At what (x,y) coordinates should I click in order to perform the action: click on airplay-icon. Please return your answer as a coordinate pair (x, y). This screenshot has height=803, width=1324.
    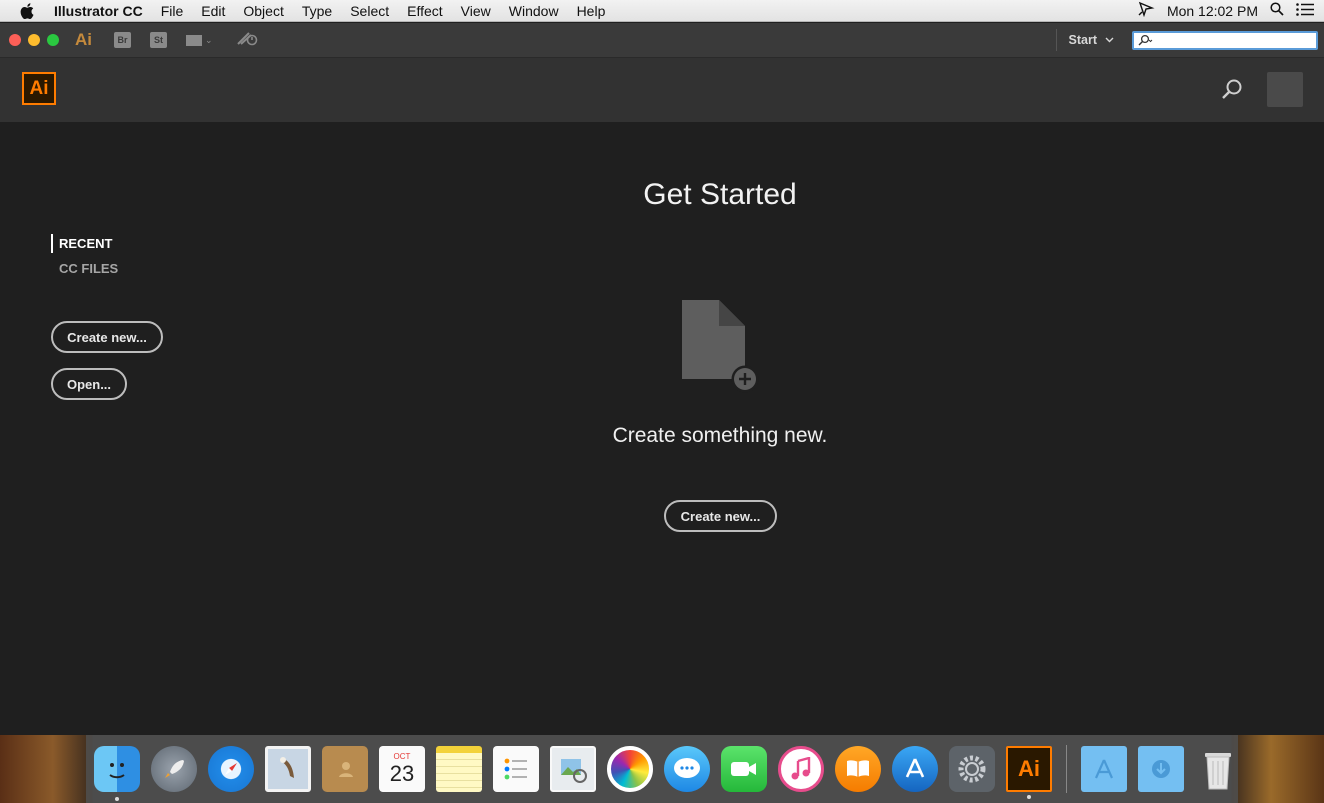
    Looking at the image, I should click on (1146, 10).